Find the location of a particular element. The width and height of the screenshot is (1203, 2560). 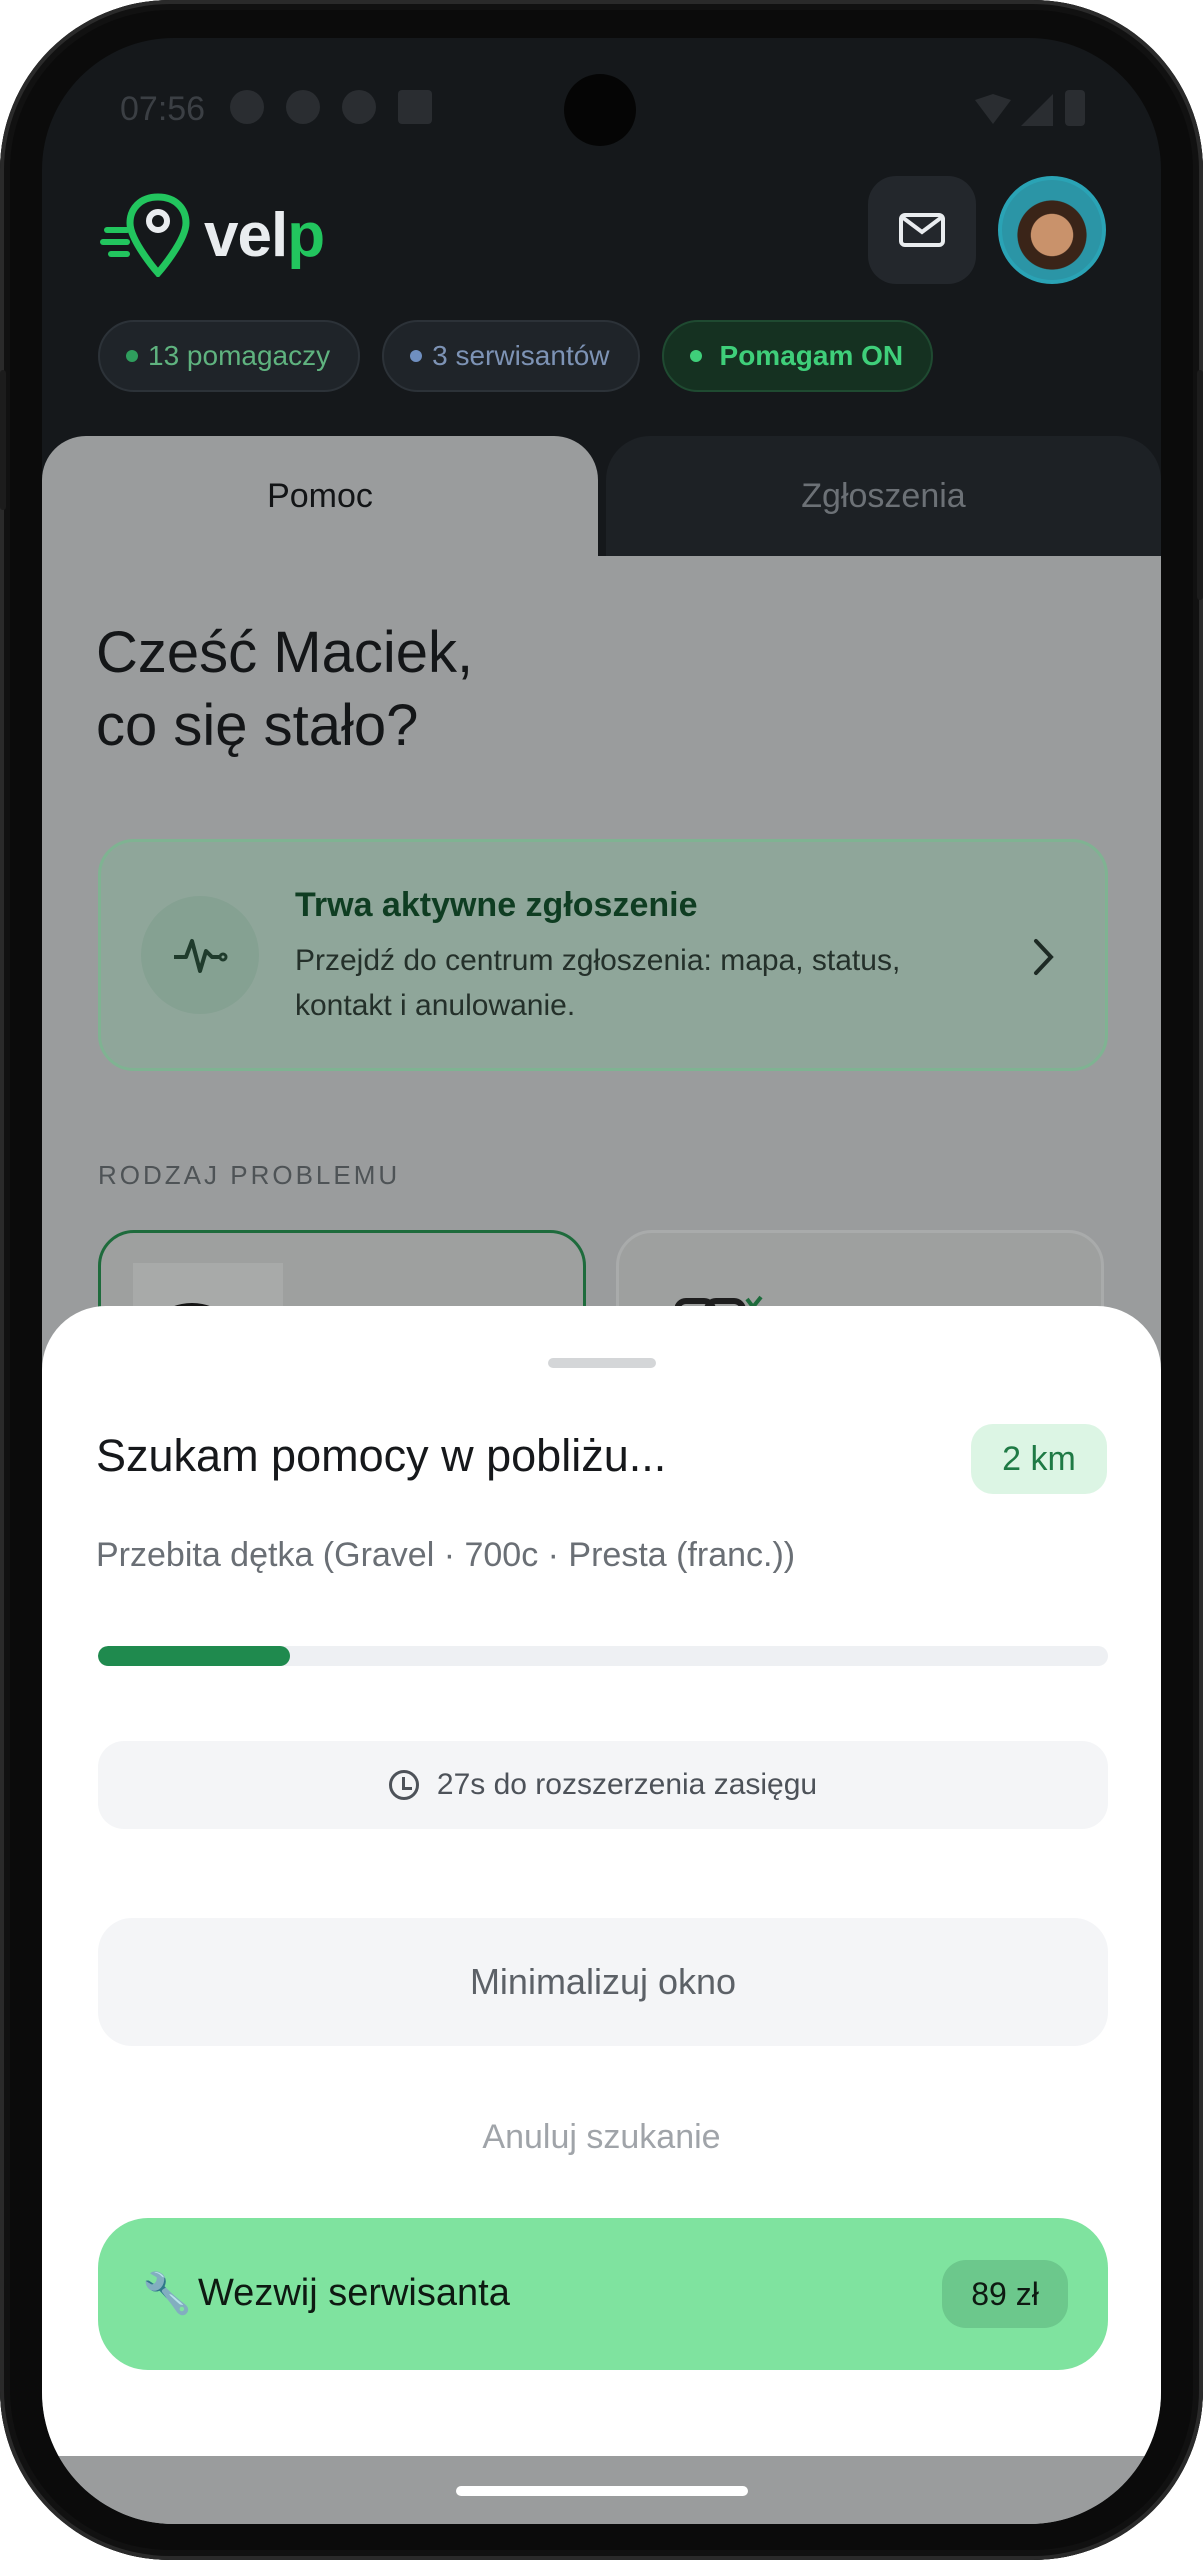

home-indicator is located at coordinates (602, 2491).